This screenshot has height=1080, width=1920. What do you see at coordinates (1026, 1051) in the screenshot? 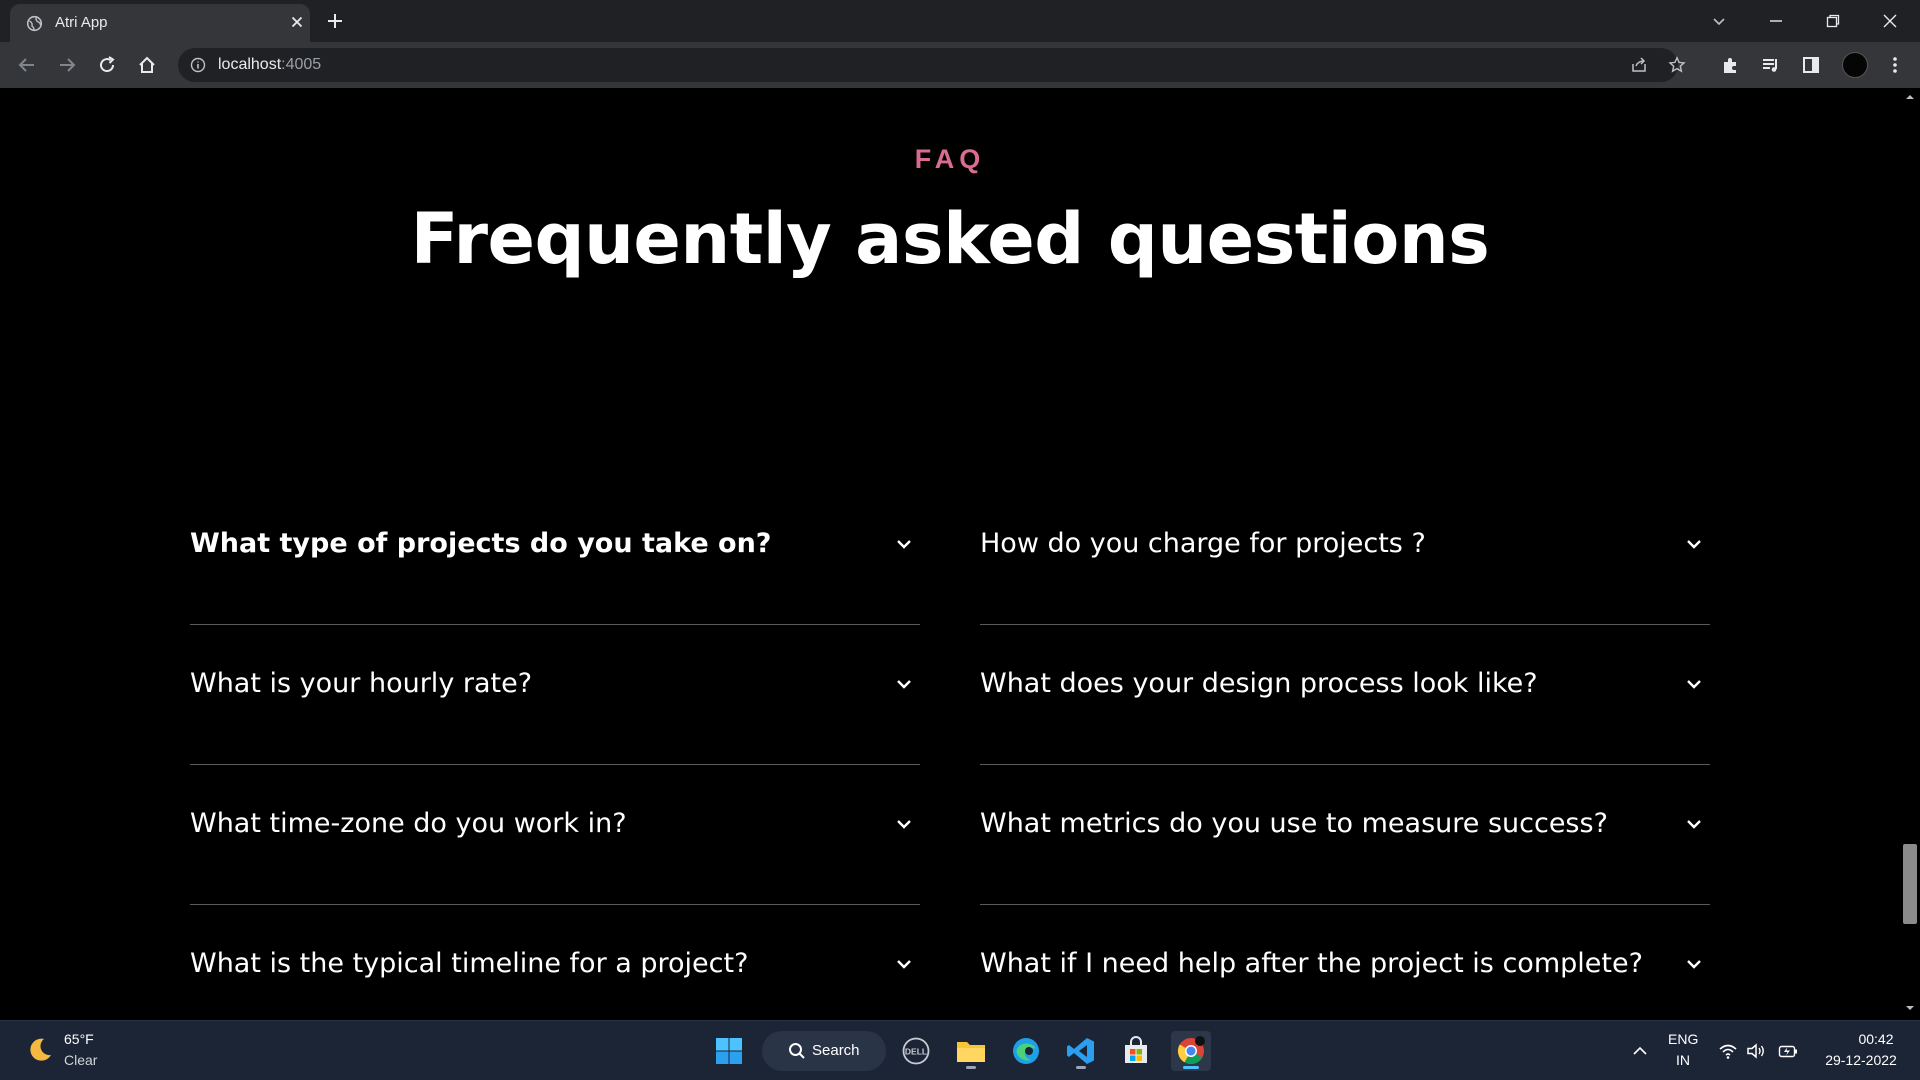
I see `edge-browser-icon` at bounding box center [1026, 1051].